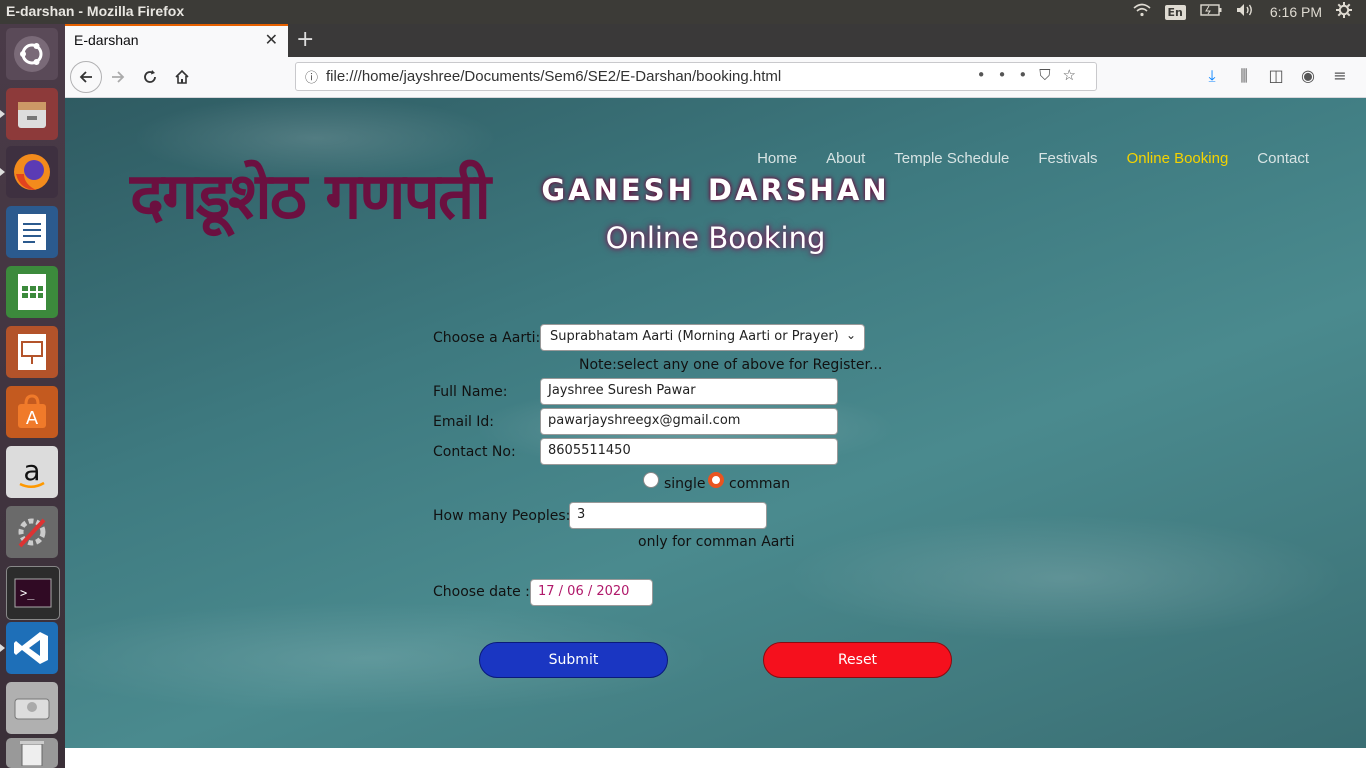 This screenshot has width=1366, height=768. Describe the element at coordinates (668, 515) in the screenshot. I see `people-input: 3` at that location.